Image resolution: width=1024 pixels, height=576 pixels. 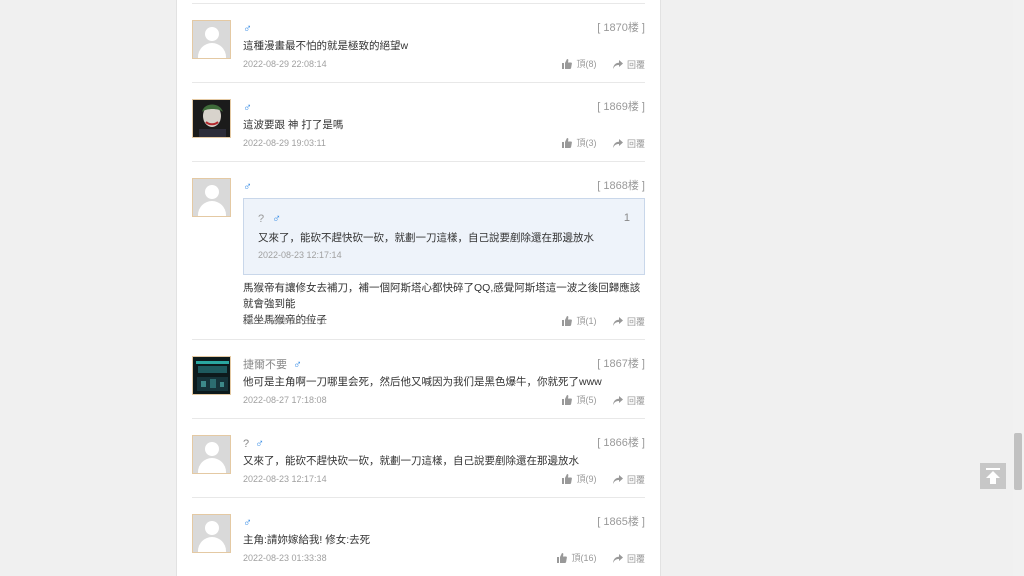 I want to click on arrow-up-icon, so click(x=993, y=476).